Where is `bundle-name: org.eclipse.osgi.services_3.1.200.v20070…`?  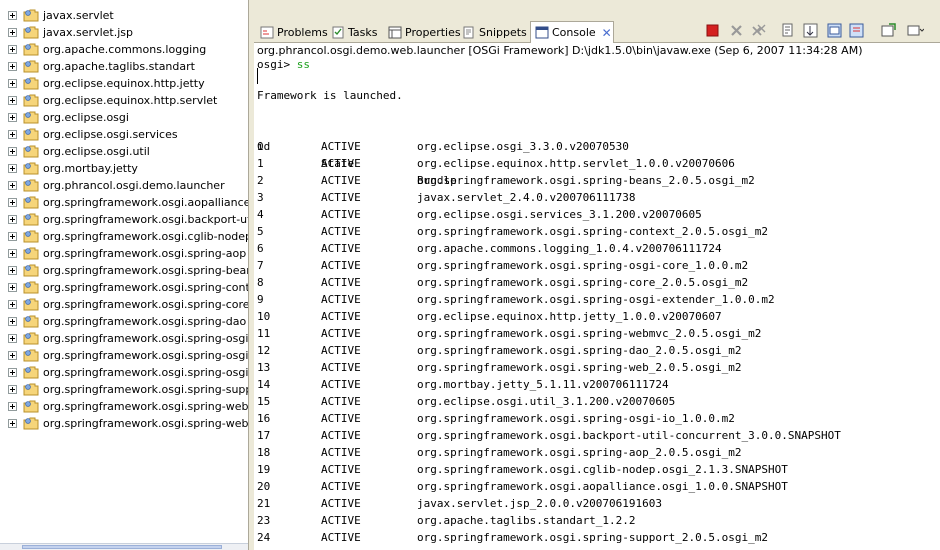 bundle-name: org.eclipse.osgi.services_3.1.200.v20070… is located at coordinates (559, 214).